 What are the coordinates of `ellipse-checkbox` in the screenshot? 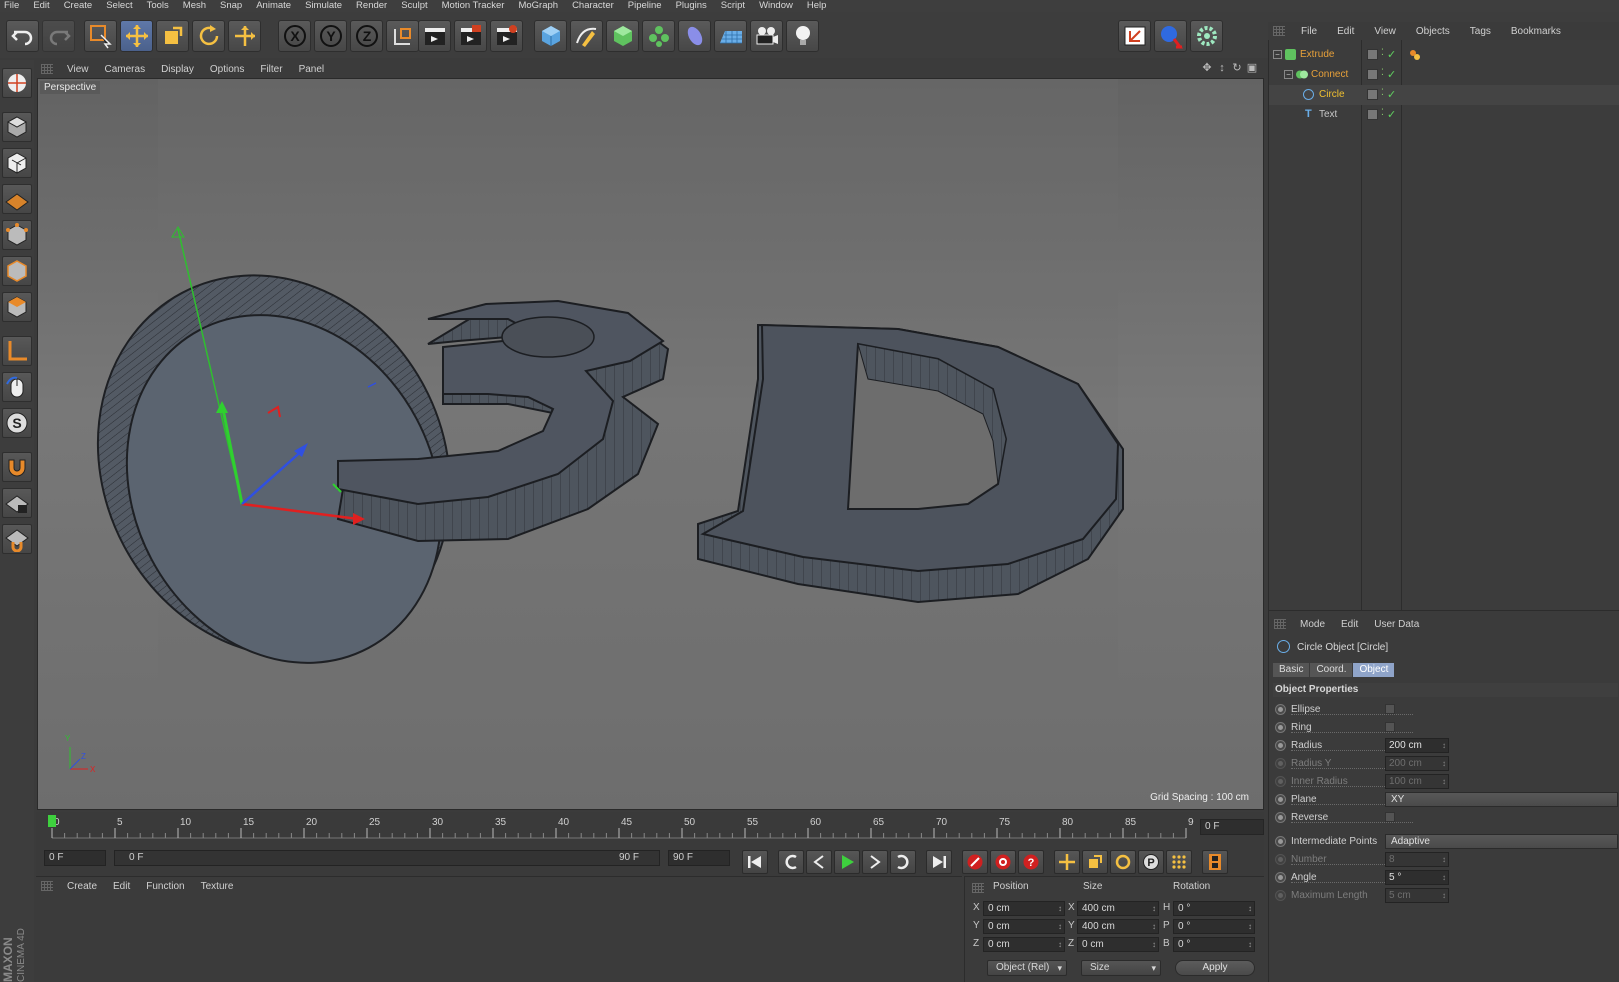 It's located at (1390, 709).